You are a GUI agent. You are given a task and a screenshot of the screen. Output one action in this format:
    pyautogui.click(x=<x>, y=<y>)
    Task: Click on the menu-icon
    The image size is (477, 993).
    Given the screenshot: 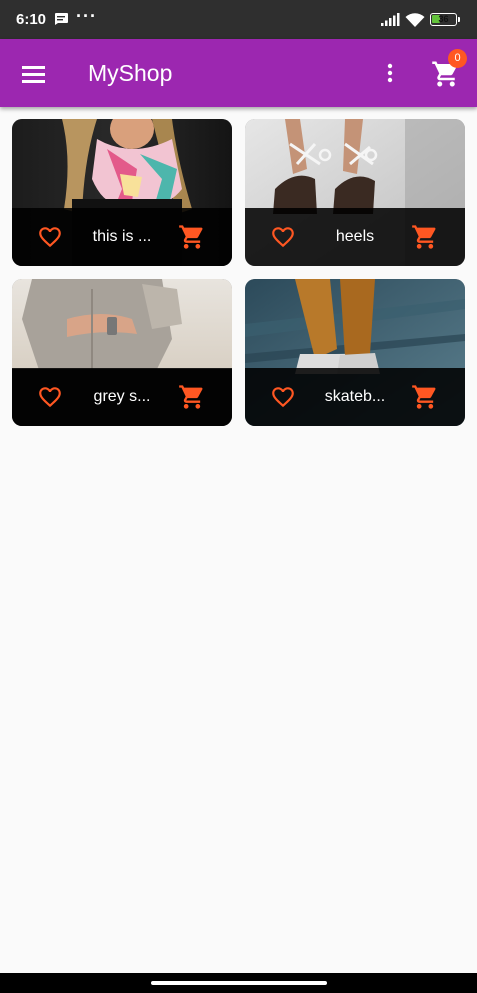 What is the action you would take?
    pyautogui.click(x=34, y=74)
    